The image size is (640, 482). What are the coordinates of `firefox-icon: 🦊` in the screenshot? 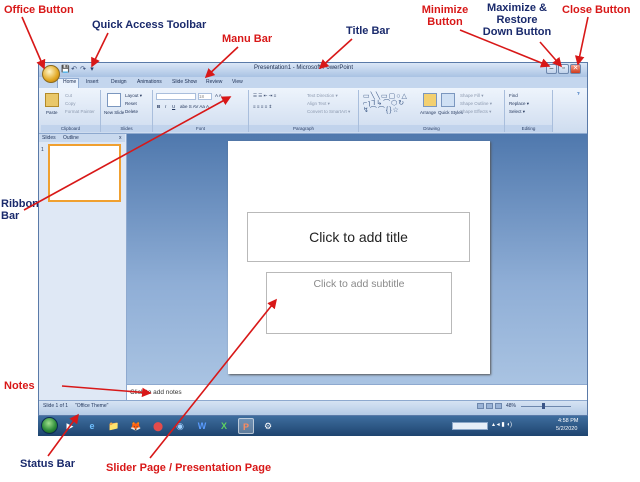 It's located at (136, 426).